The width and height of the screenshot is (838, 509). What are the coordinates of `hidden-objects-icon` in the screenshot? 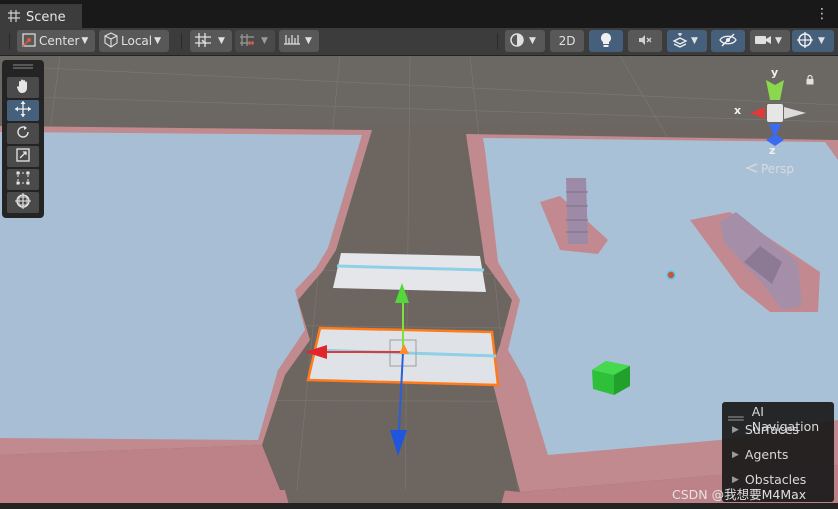 It's located at (728, 41).